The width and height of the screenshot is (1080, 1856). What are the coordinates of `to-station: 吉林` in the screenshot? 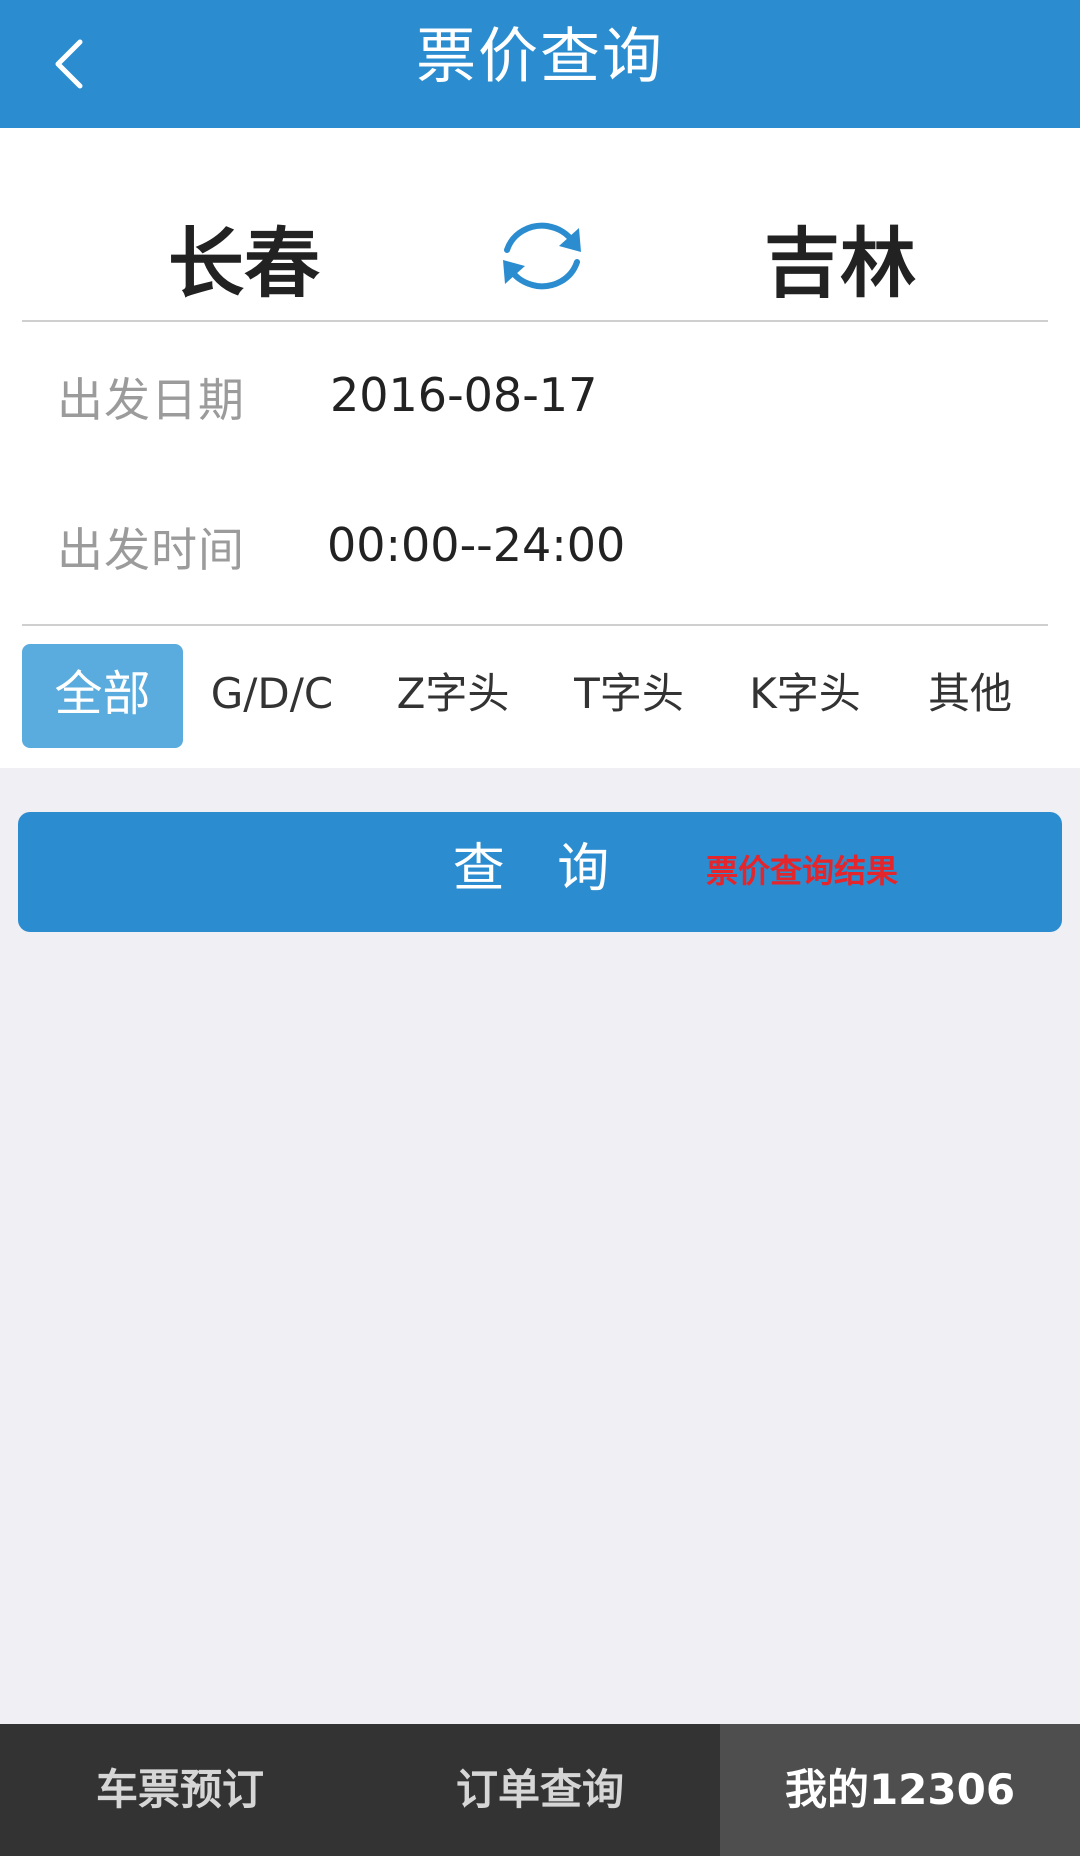 It's located at (840, 257).